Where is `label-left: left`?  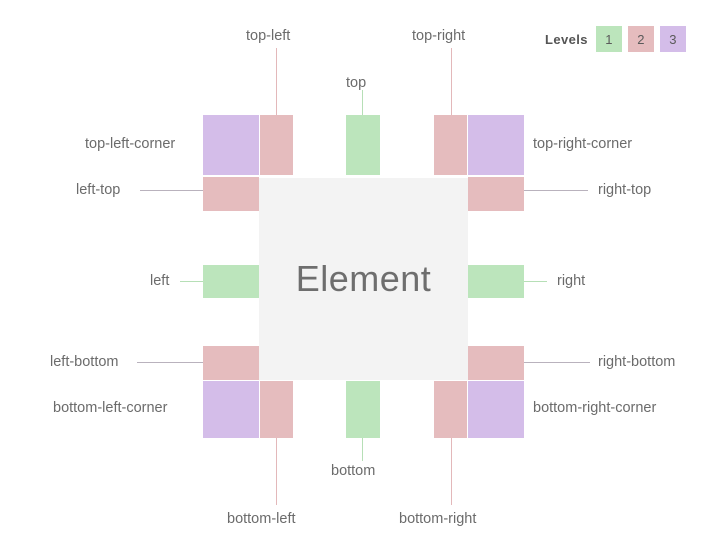
label-left: left is located at coordinates (160, 281).